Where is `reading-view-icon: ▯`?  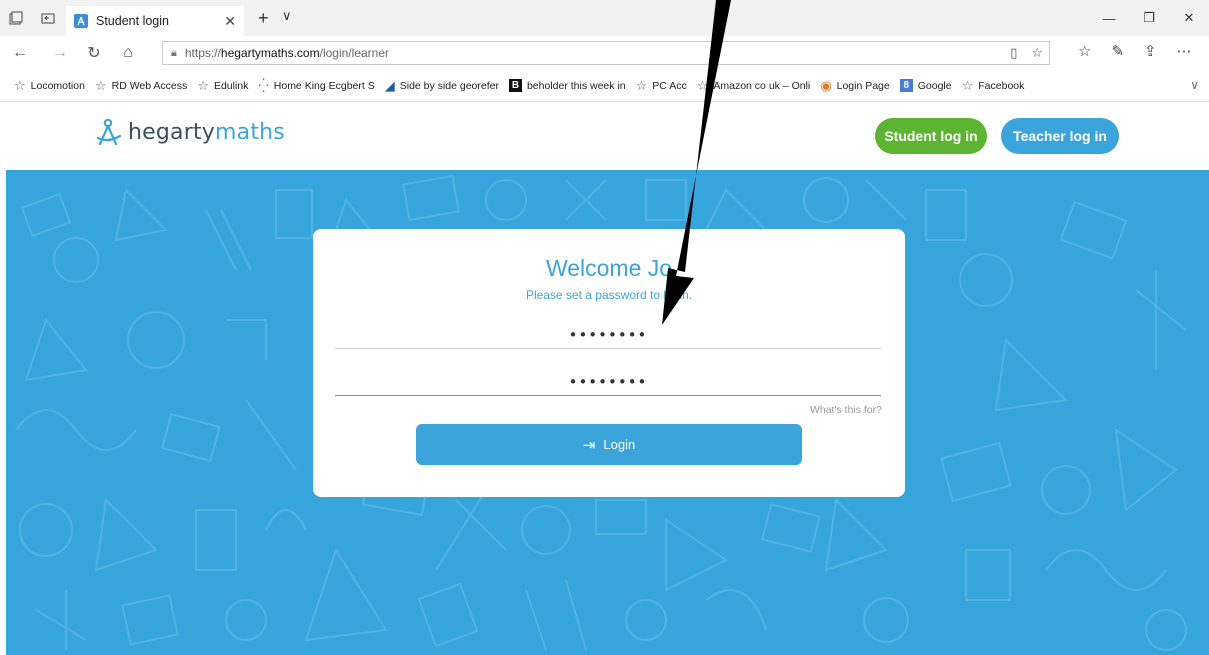
reading-view-icon: ▯ is located at coordinates (1013, 53).